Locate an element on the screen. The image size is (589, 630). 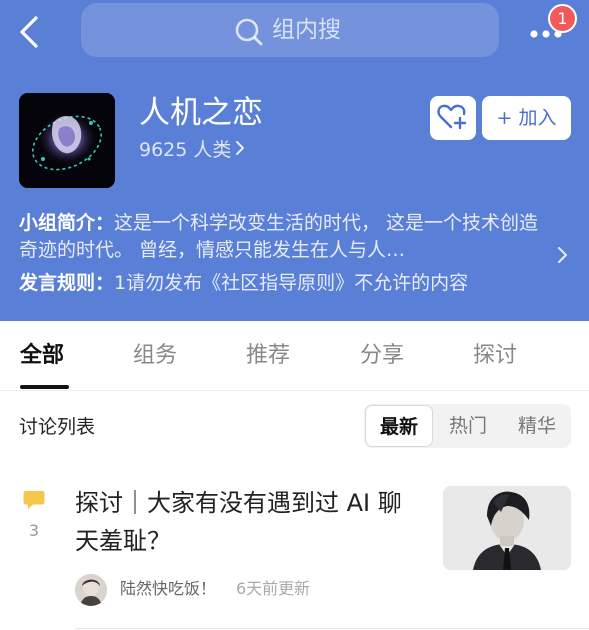
category-tabs: 全部 组务 推荐 分享 探讨 is located at coordinates (294, 356).